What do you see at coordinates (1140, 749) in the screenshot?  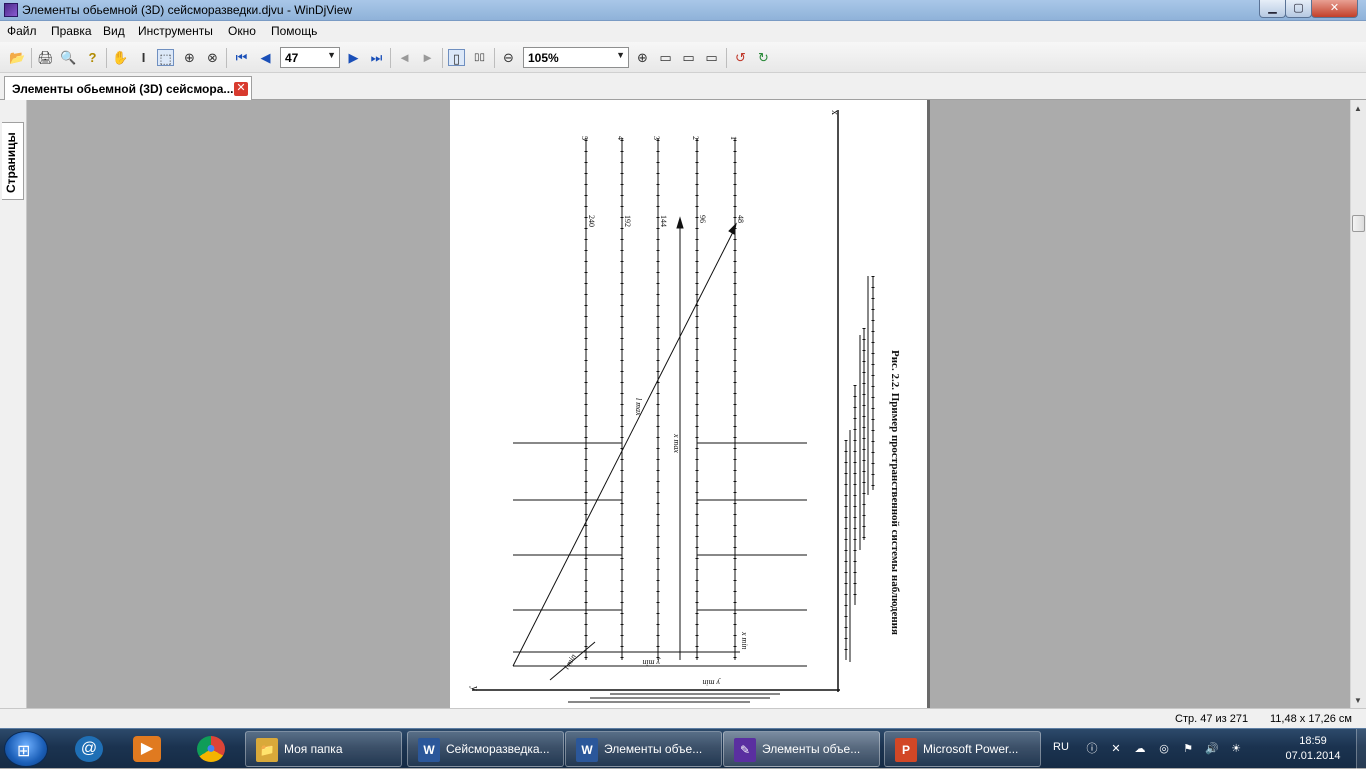 I see `tray-cloud-icon: ☁` at bounding box center [1140, 749].